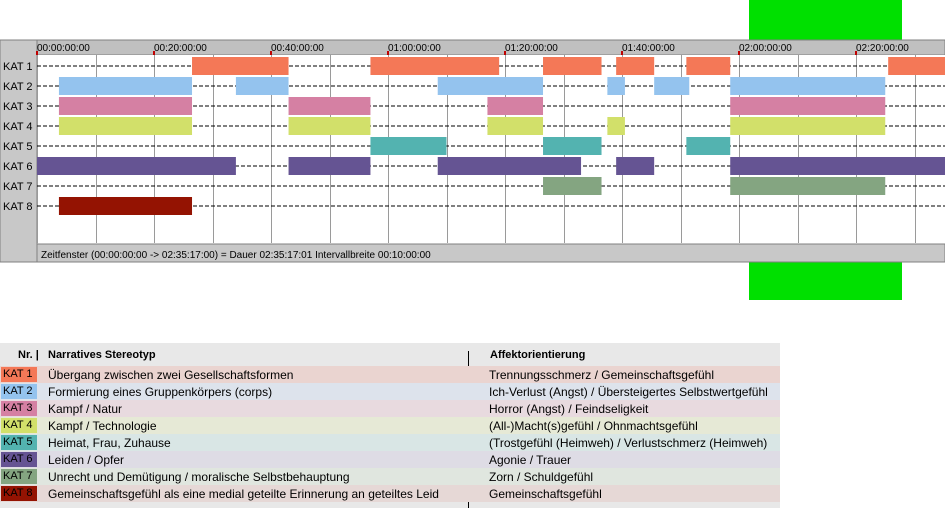 The width and height of the screenshot is (945, 530). I want to click on row-label: KAT 2, so click(18, 87).